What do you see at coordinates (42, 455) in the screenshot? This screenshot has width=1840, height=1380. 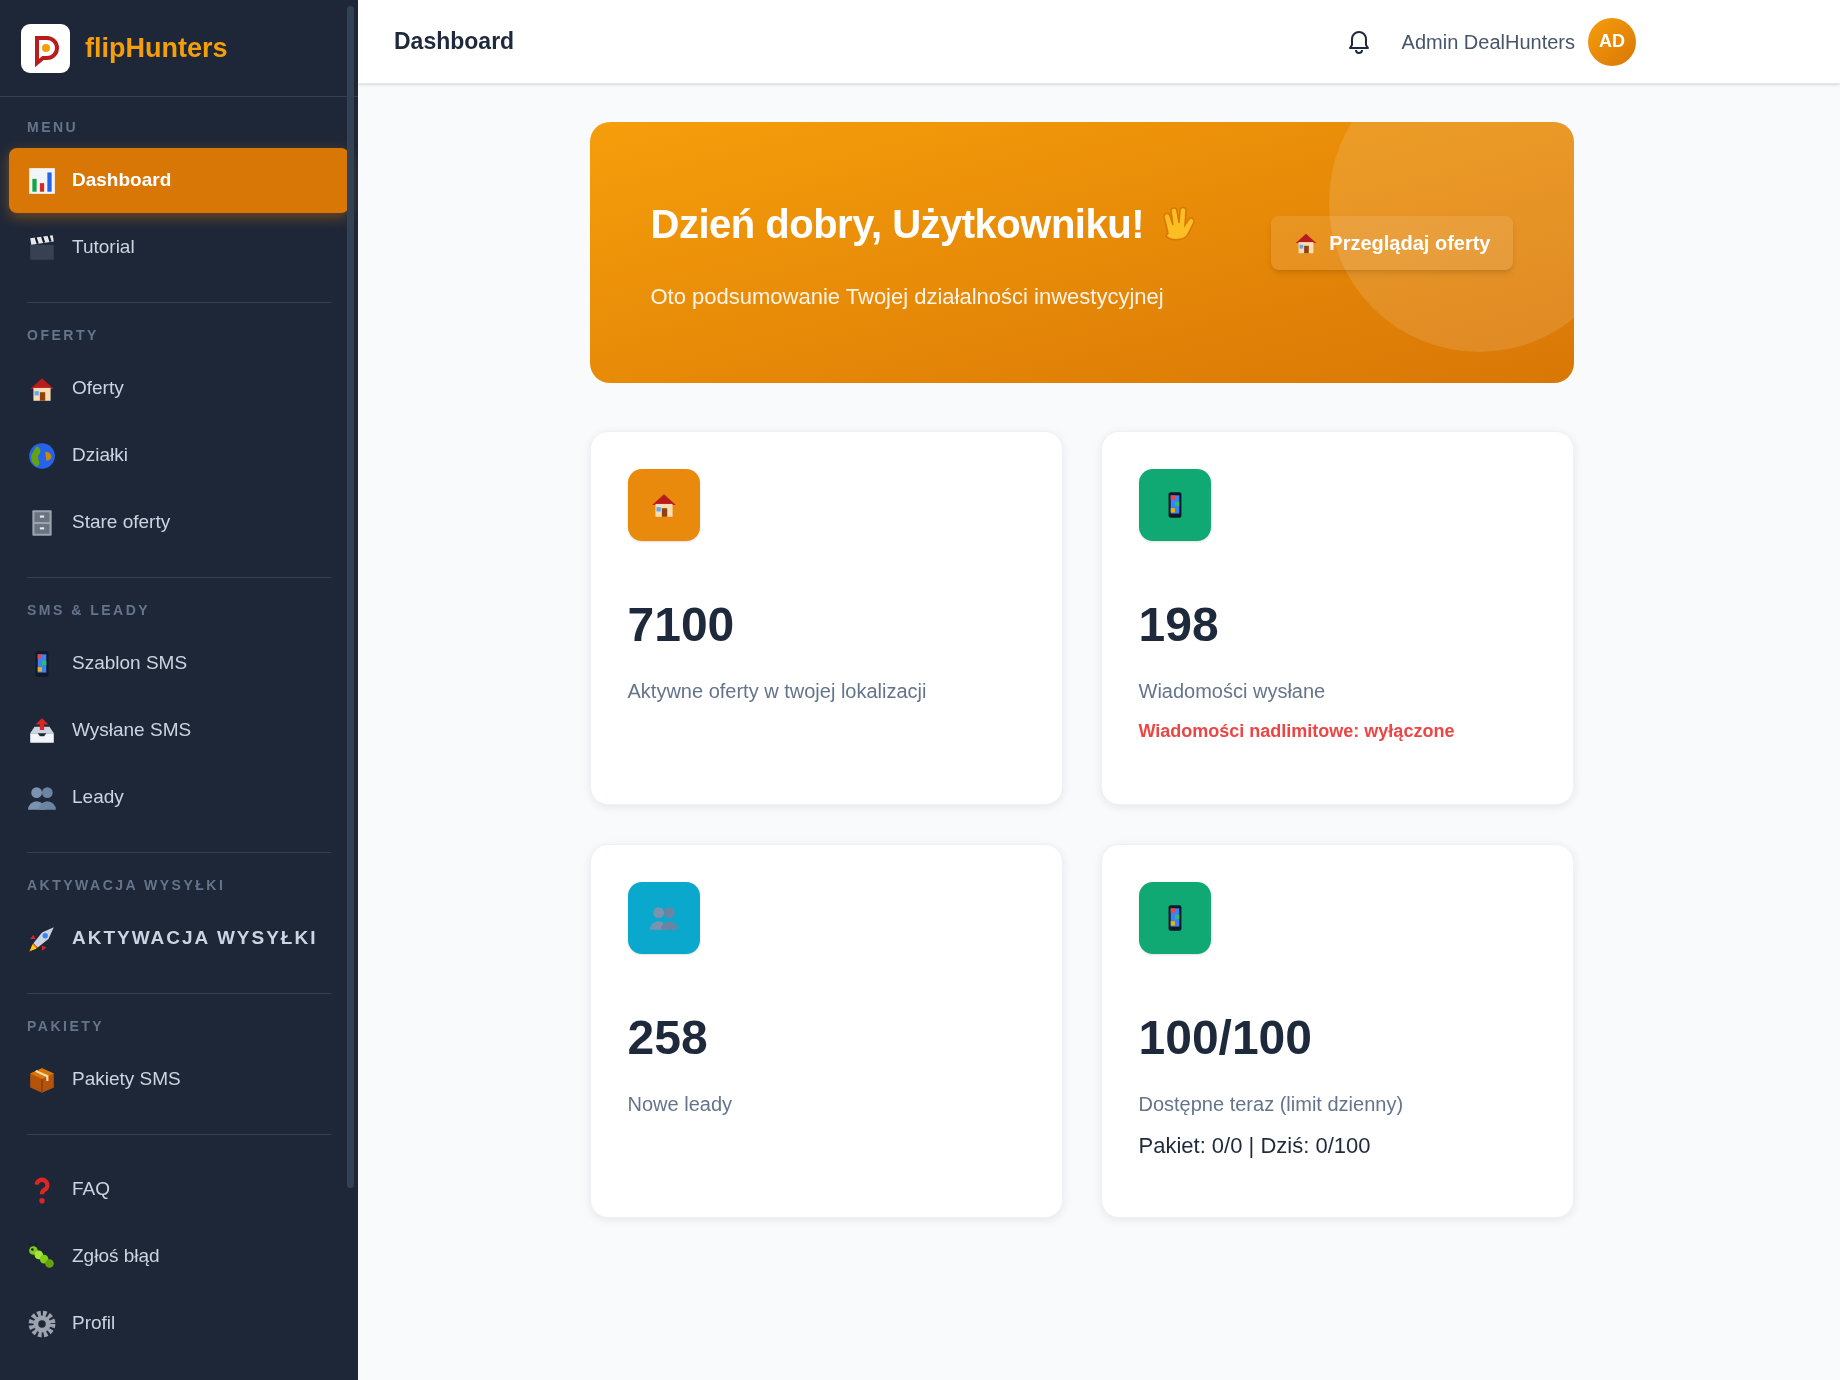 I see `globe-icon` at bounding box center [42, 455].